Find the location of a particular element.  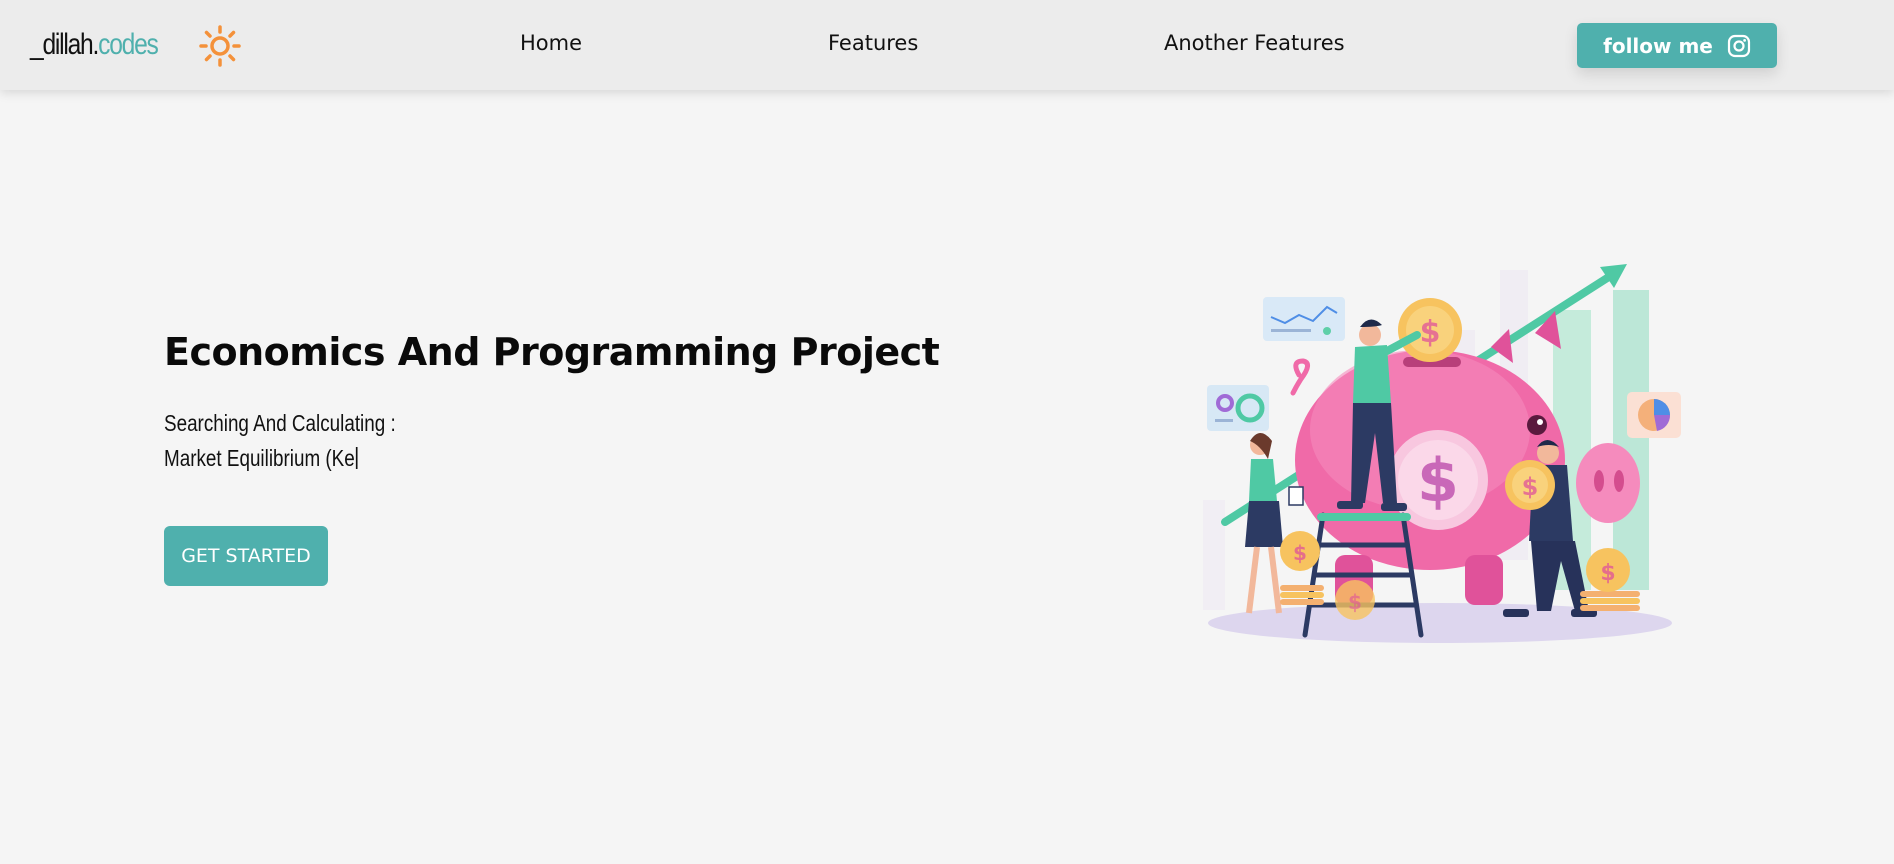

nav-link-another-features: Another Features is located at coordinates (1254, 43).